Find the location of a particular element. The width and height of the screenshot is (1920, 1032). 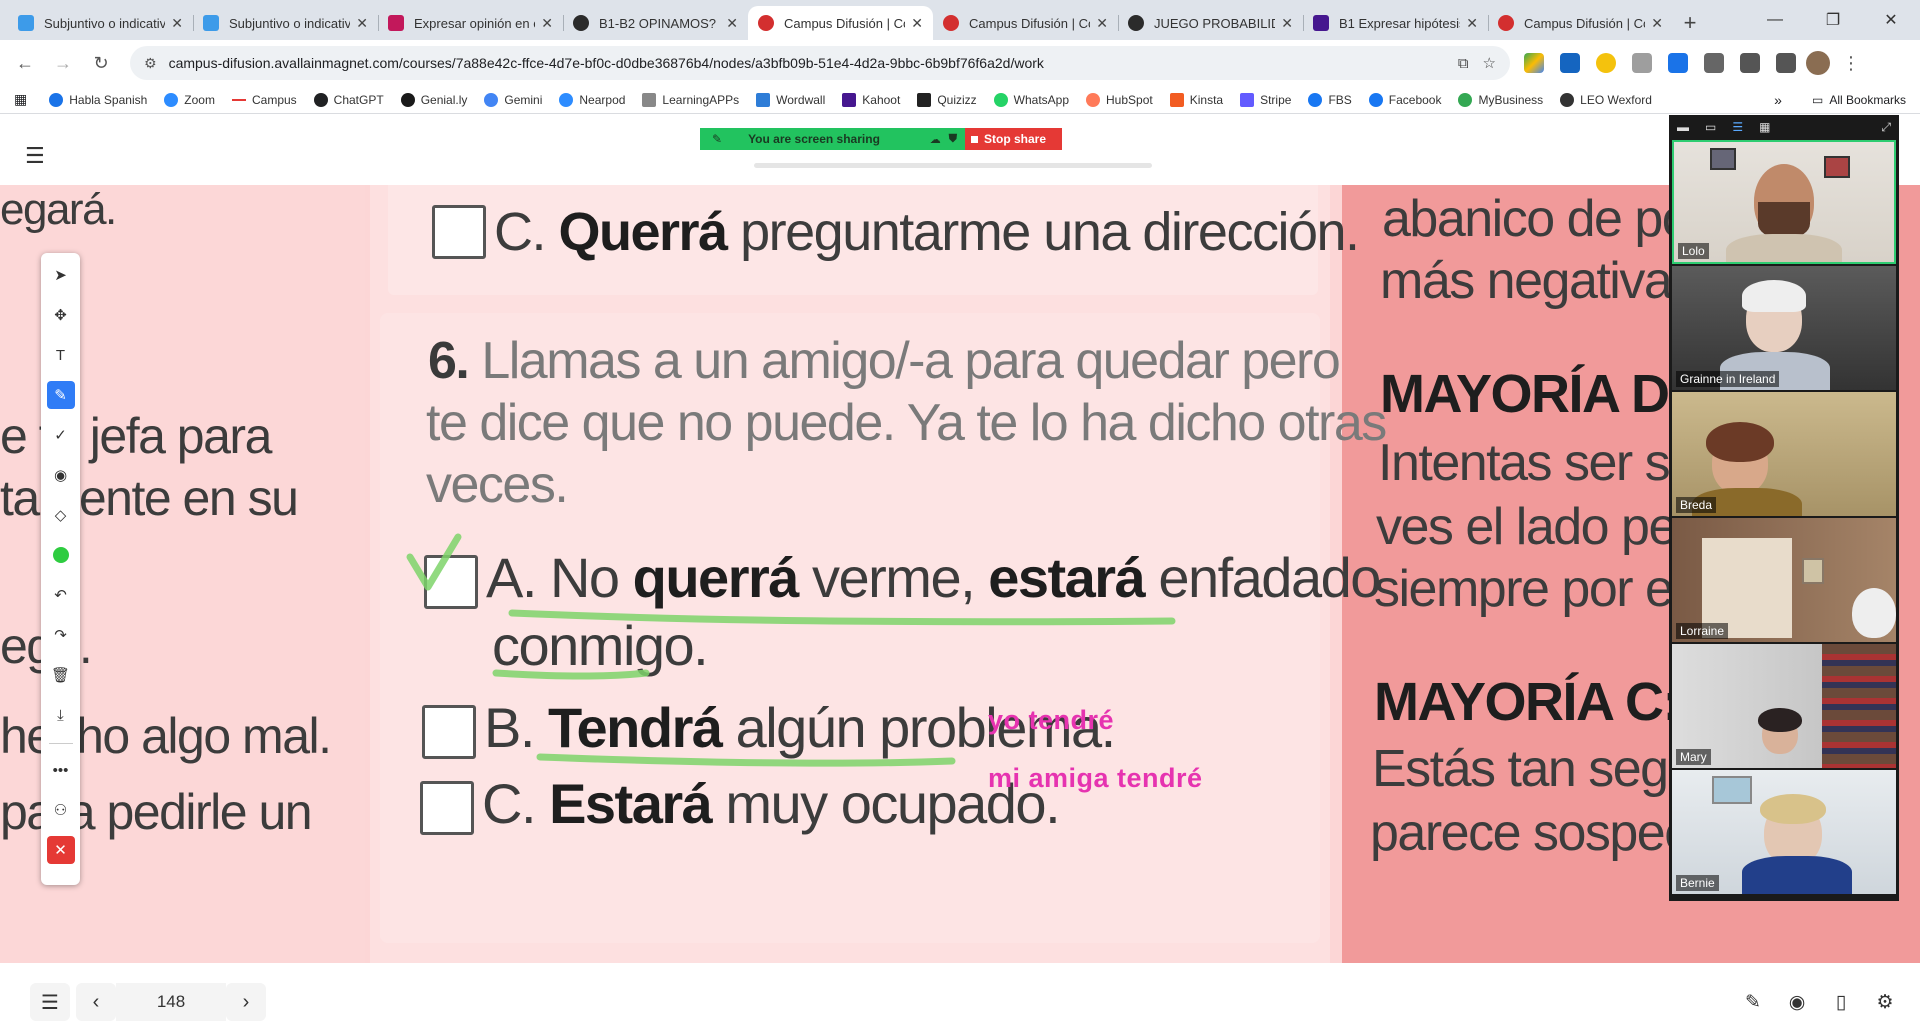

redo-icon: ↷ is located at coordinates (61, 635).